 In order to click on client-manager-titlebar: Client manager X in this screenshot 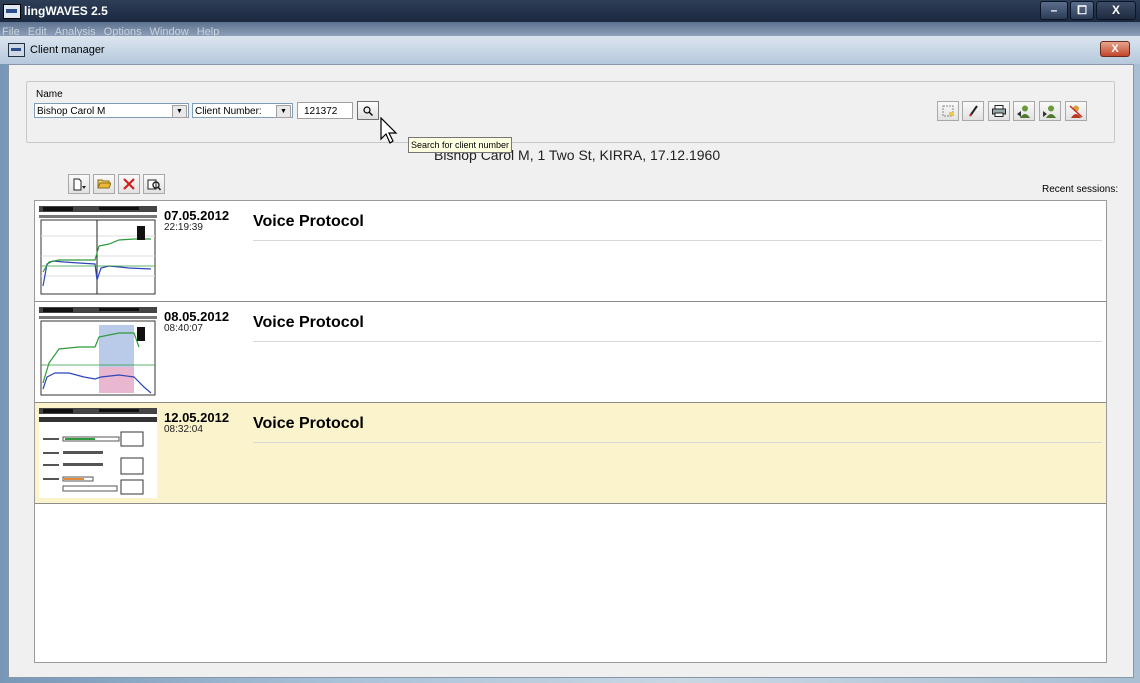, I will do `click(570, 50)`.